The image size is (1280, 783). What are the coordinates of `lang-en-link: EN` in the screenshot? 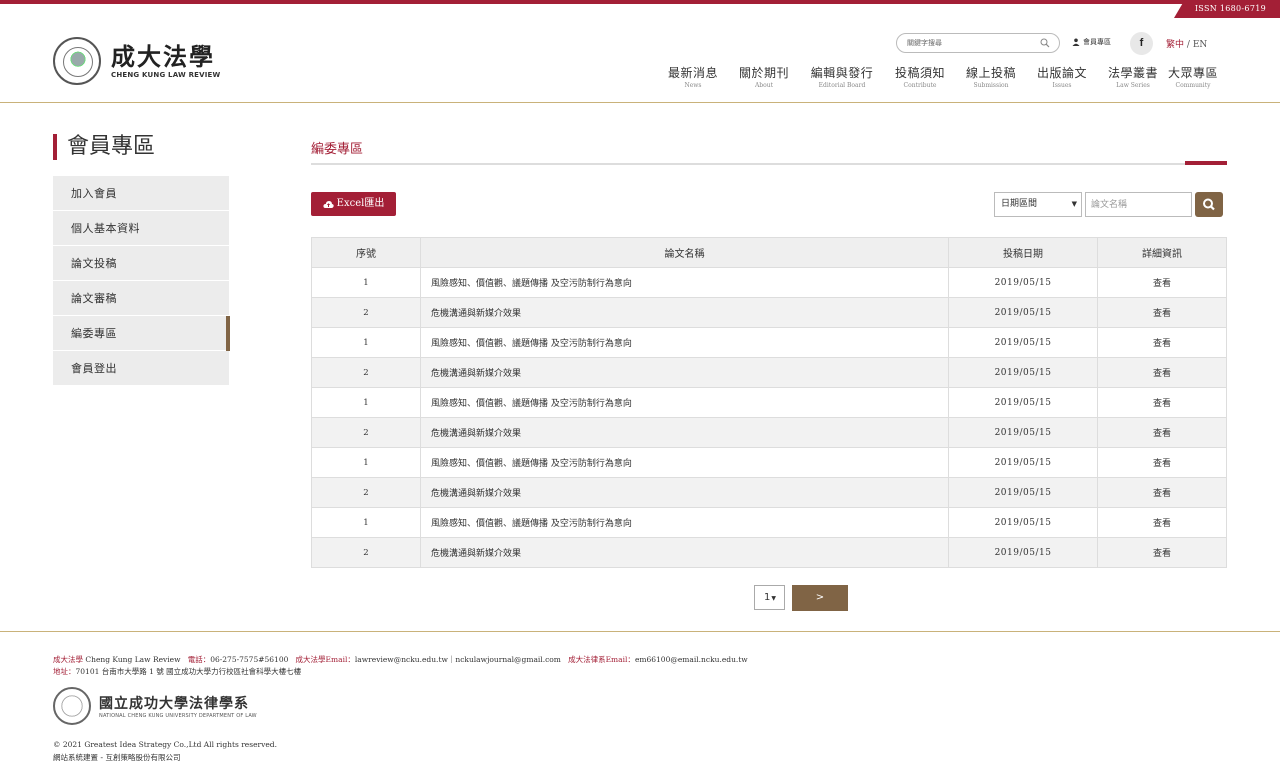 It's located at (1200, 45).